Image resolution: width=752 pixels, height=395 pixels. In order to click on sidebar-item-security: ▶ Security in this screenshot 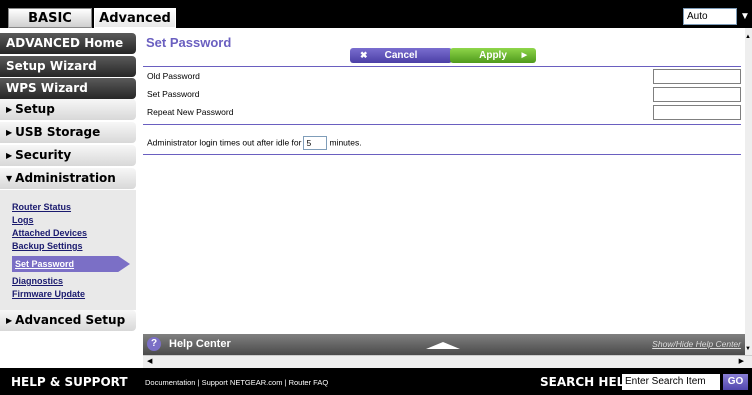, I will do `click(68, 155)`.